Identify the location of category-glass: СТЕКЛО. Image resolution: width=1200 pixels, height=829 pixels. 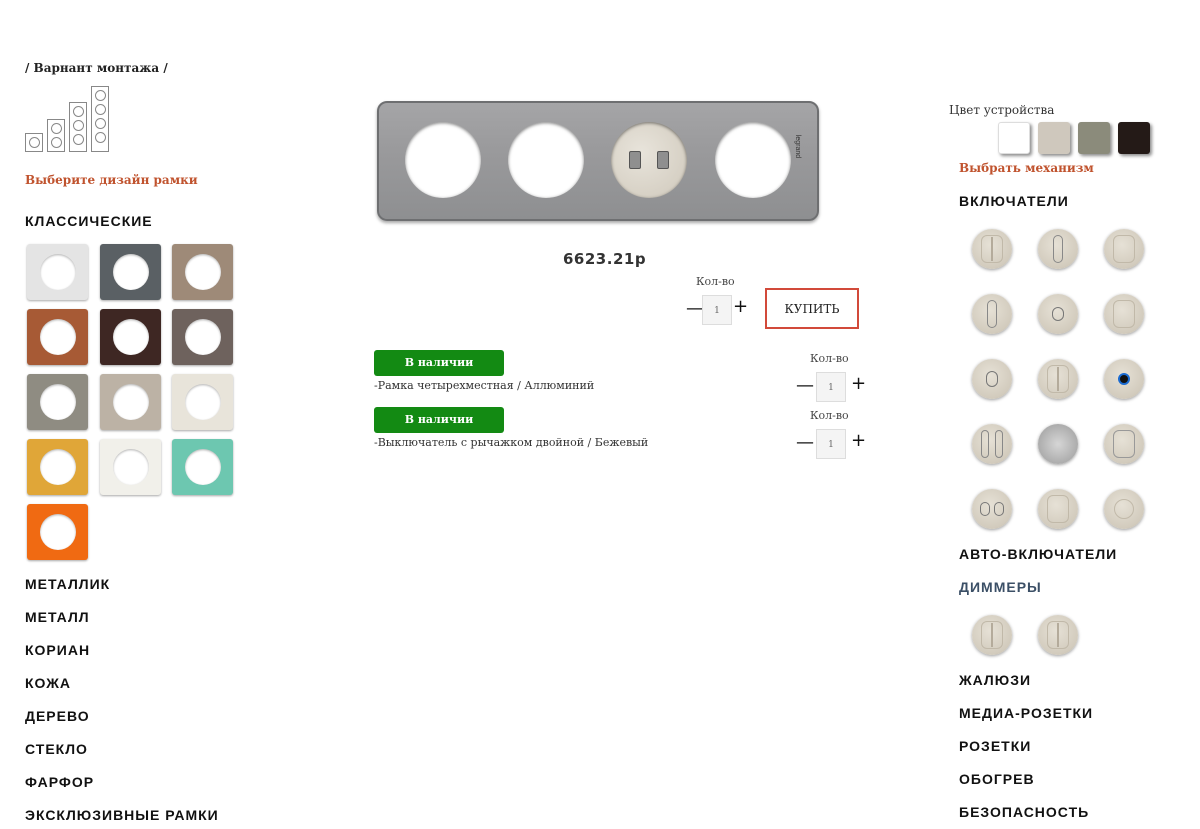
(56, 749).